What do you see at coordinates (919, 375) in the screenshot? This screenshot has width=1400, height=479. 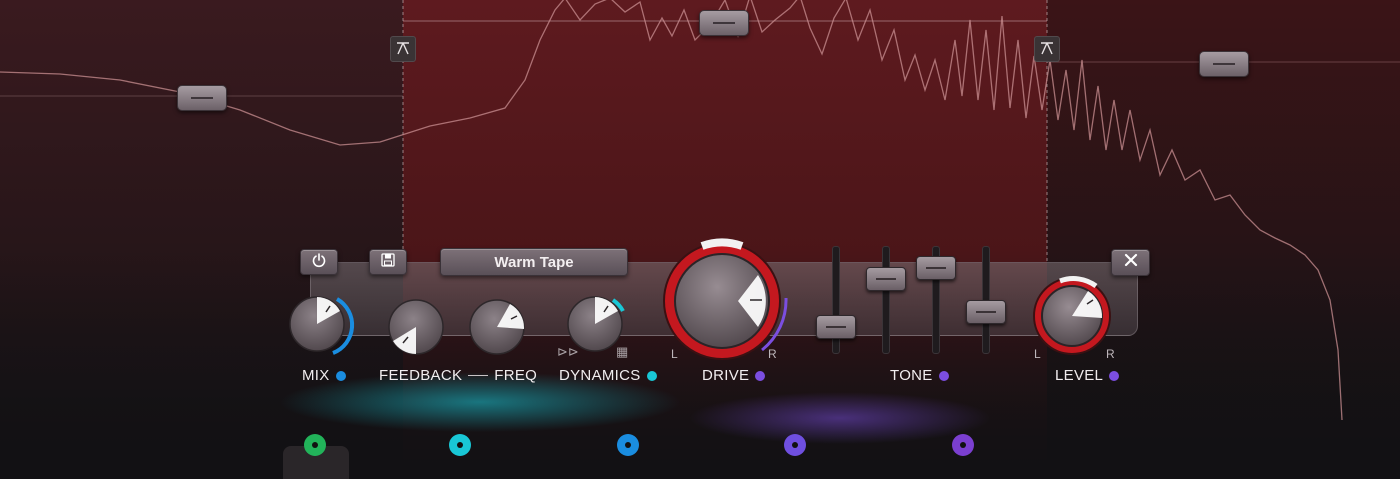 I see `tone-label: TONE` at bounding box center [919, 375].